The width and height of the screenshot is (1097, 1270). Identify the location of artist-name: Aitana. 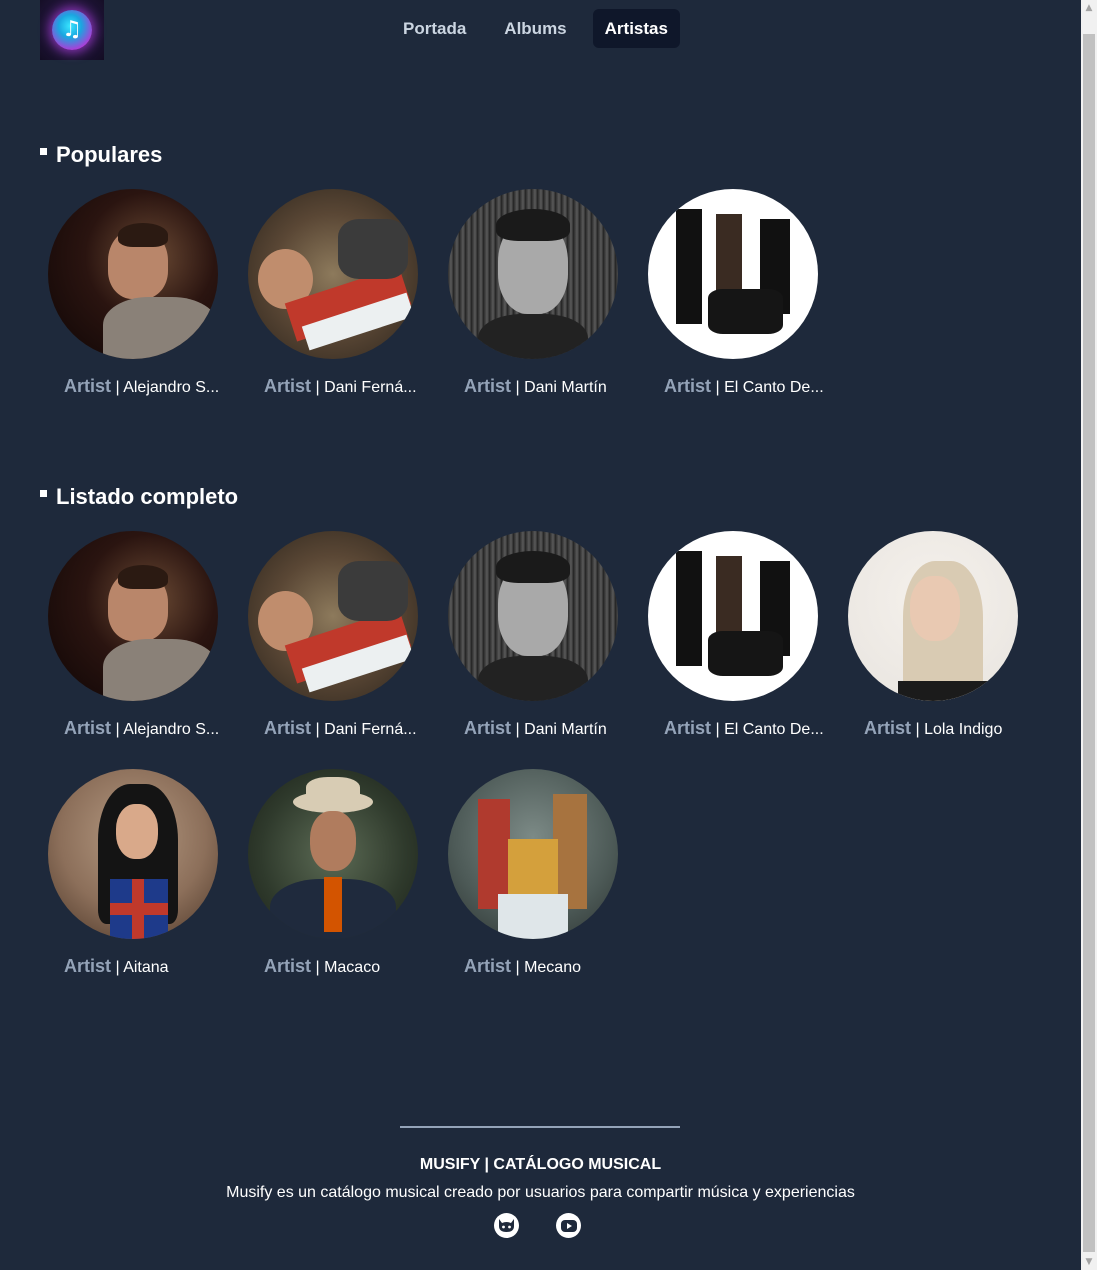
(146, 967).